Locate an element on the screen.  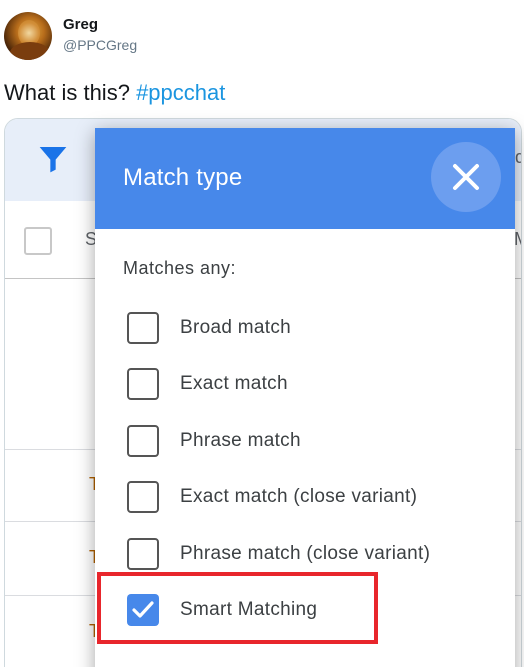
option-phrase-match-close-variant: Phrase match (close variant) is located at coordinates (317, 554).